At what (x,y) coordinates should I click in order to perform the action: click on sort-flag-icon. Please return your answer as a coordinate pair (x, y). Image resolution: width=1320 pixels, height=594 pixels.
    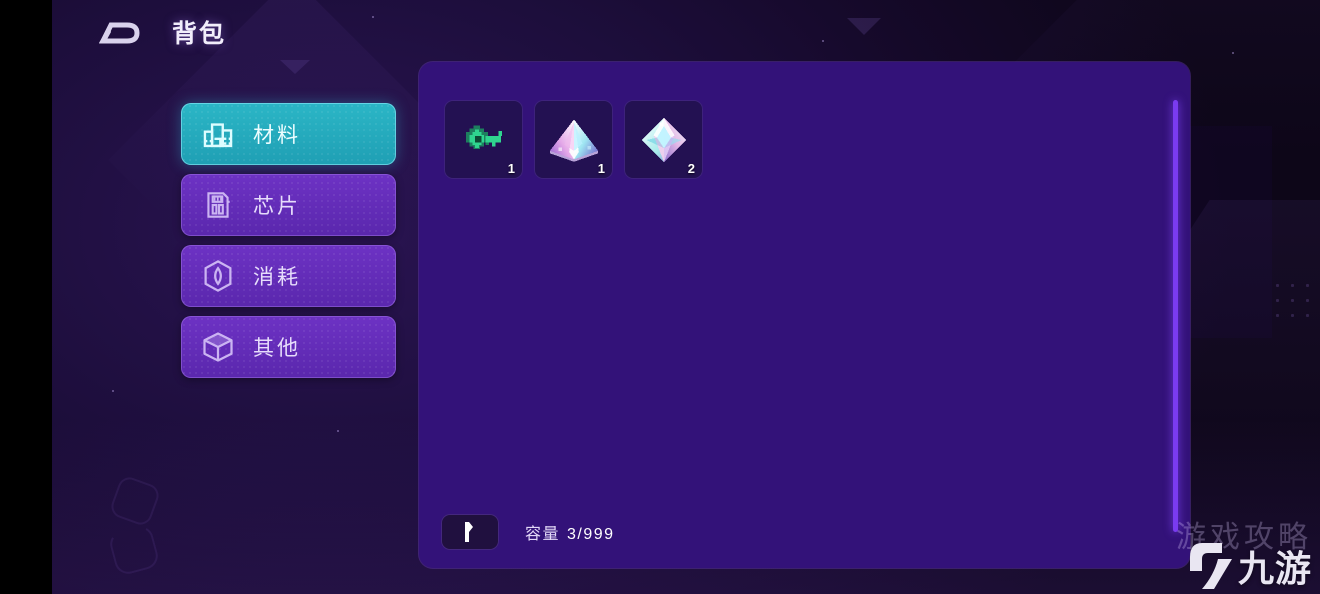
    Looking at the image, I should click on (469, 532).